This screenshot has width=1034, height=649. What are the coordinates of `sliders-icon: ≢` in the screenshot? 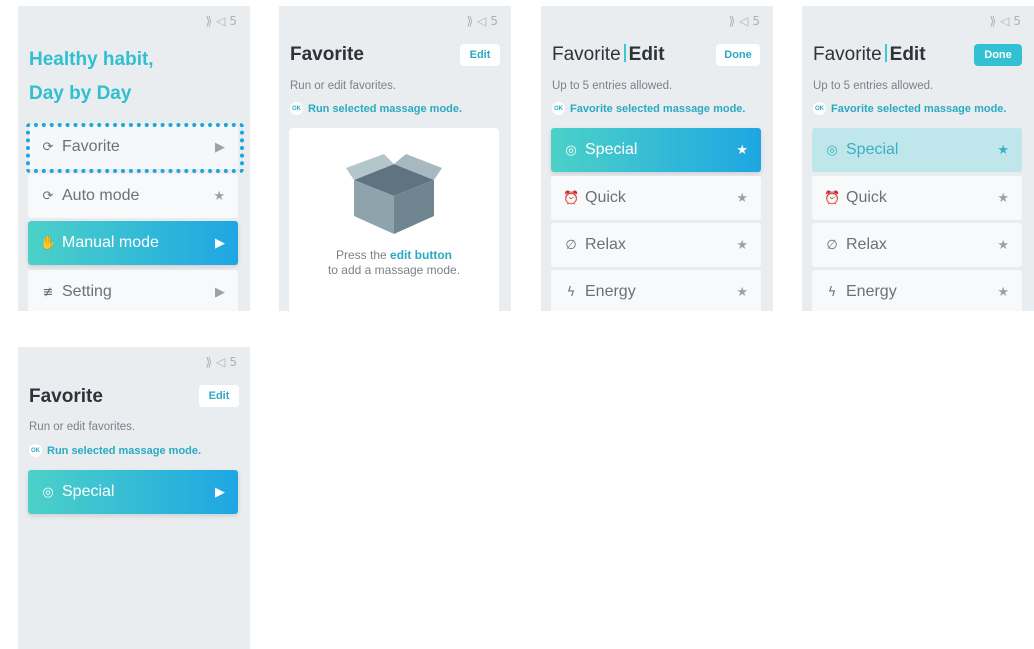 It's located at (48, 292).